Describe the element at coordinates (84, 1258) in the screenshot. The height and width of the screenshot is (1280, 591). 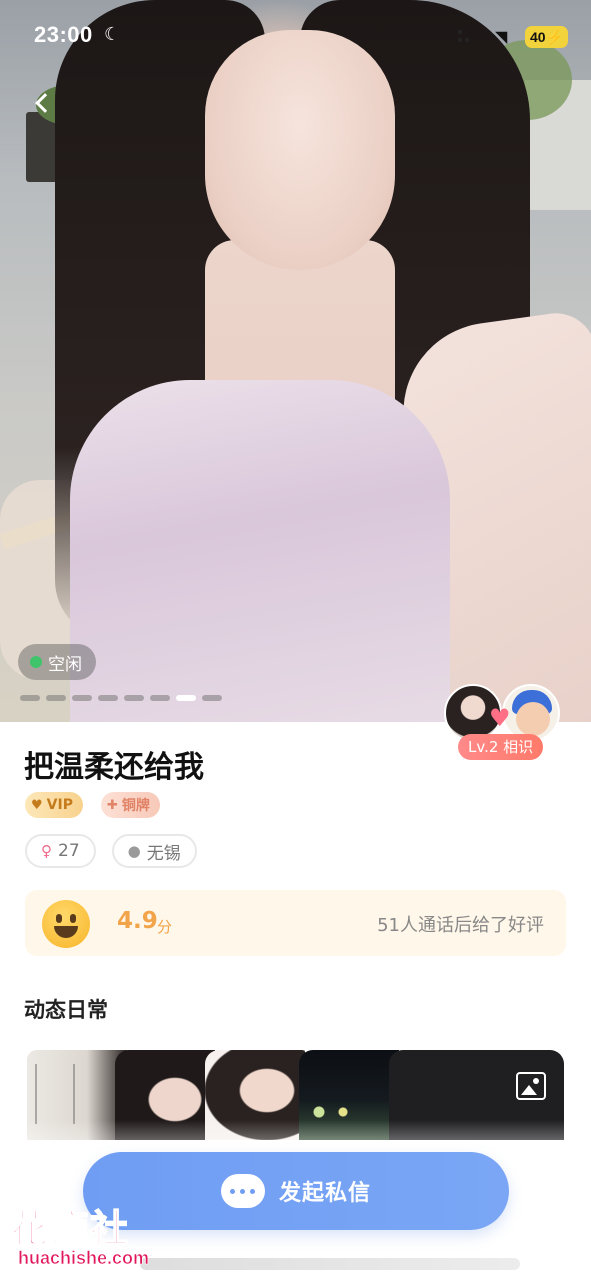
I see `watermark-en: huachishe.com` at that location.